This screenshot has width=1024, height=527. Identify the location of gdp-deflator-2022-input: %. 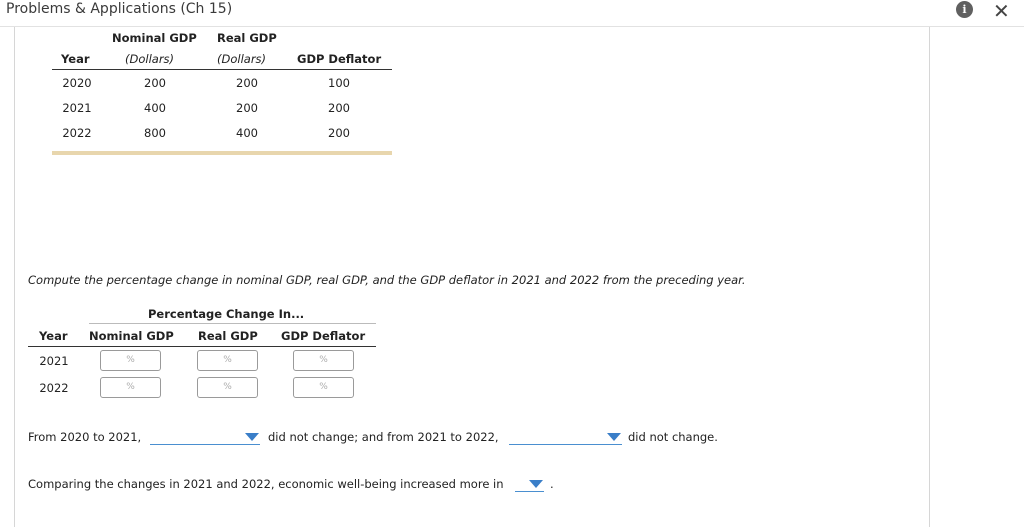
(323, 387).